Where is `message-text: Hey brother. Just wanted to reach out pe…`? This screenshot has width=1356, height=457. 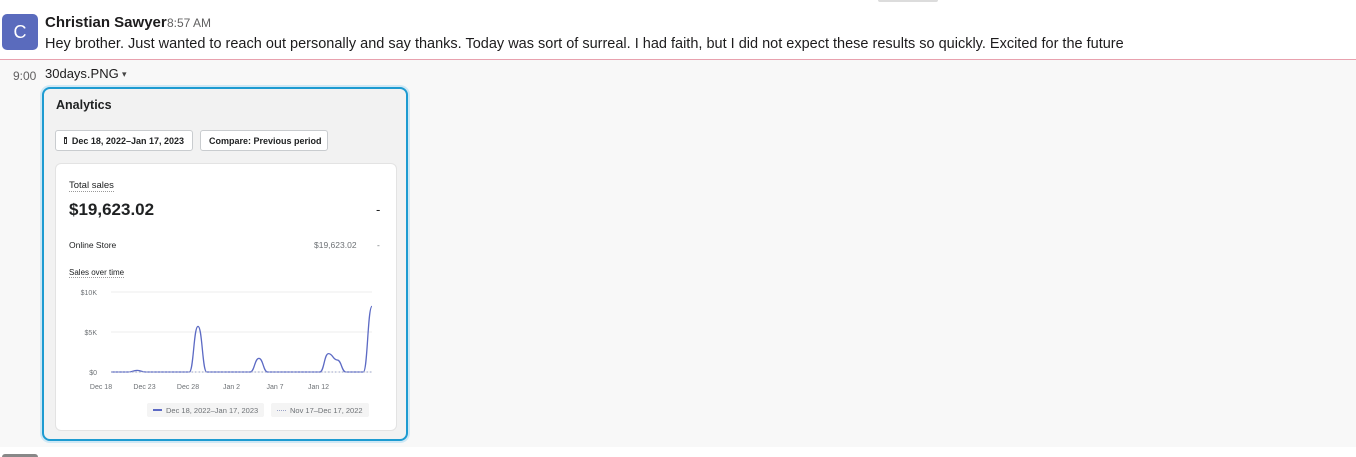 message-text: Hey brother. Just wanted to reach out pe… is located at coordinates (584, 44).